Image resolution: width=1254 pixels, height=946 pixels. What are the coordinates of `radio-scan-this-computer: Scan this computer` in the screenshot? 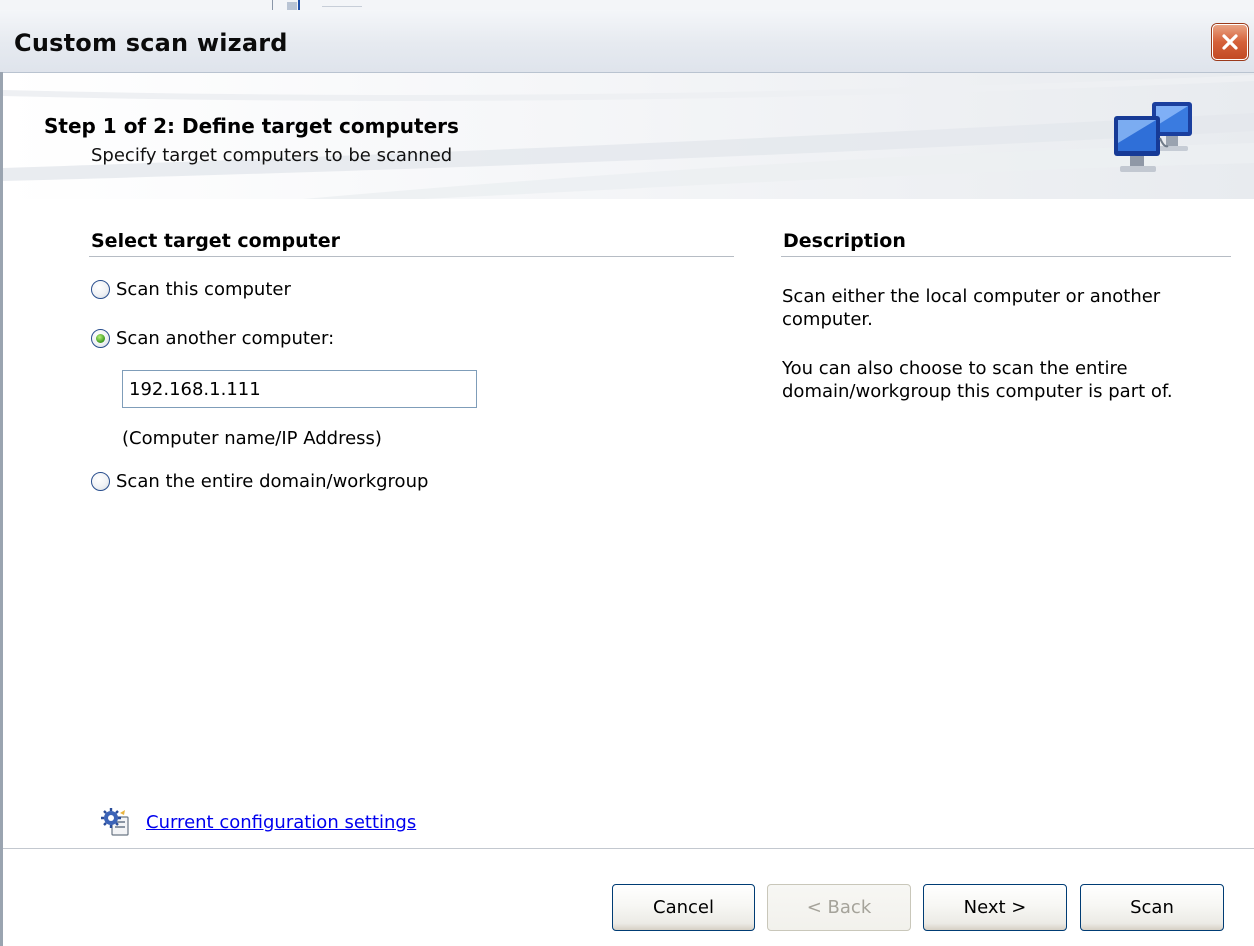 It's located at (191, 289).